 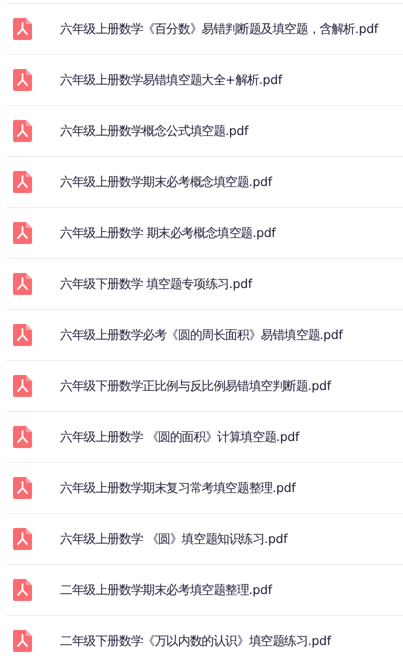 What do you see at coordinates (168, 233) in the screenshot?
I see `file-name: 六年级上册数学 期末必考概念填空题.pdf` at bounding box center [168, 233].